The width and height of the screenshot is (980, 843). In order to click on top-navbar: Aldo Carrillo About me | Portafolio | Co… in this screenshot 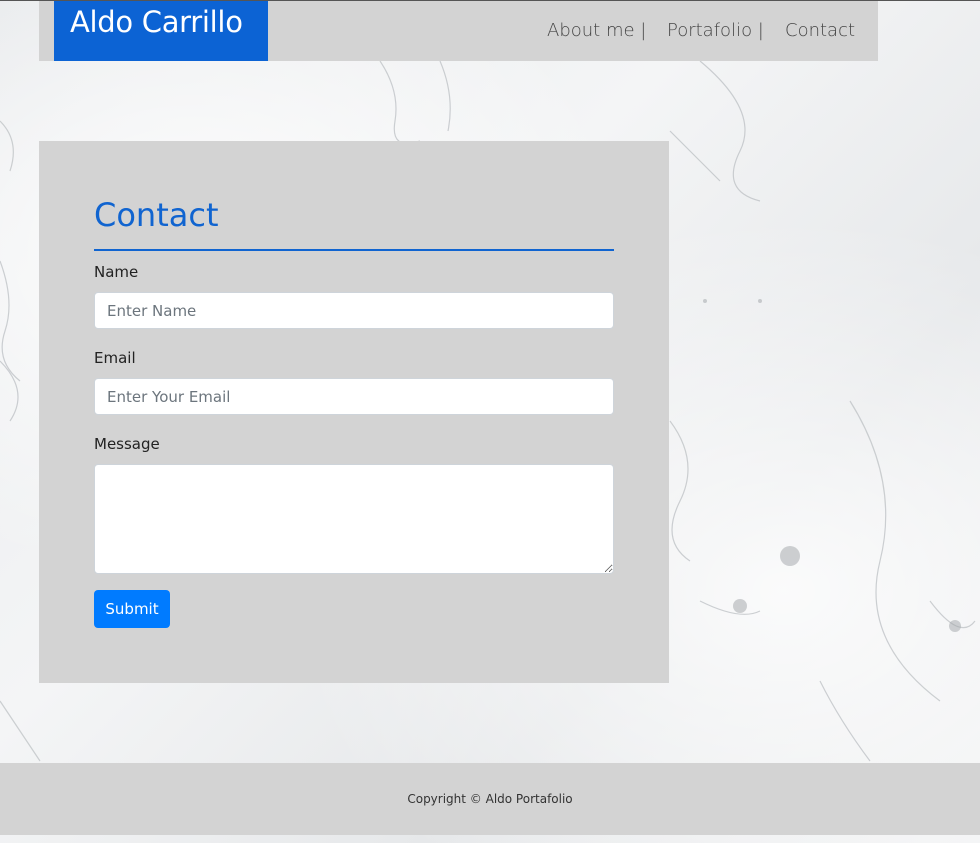, I will do `click(458, 31)`.